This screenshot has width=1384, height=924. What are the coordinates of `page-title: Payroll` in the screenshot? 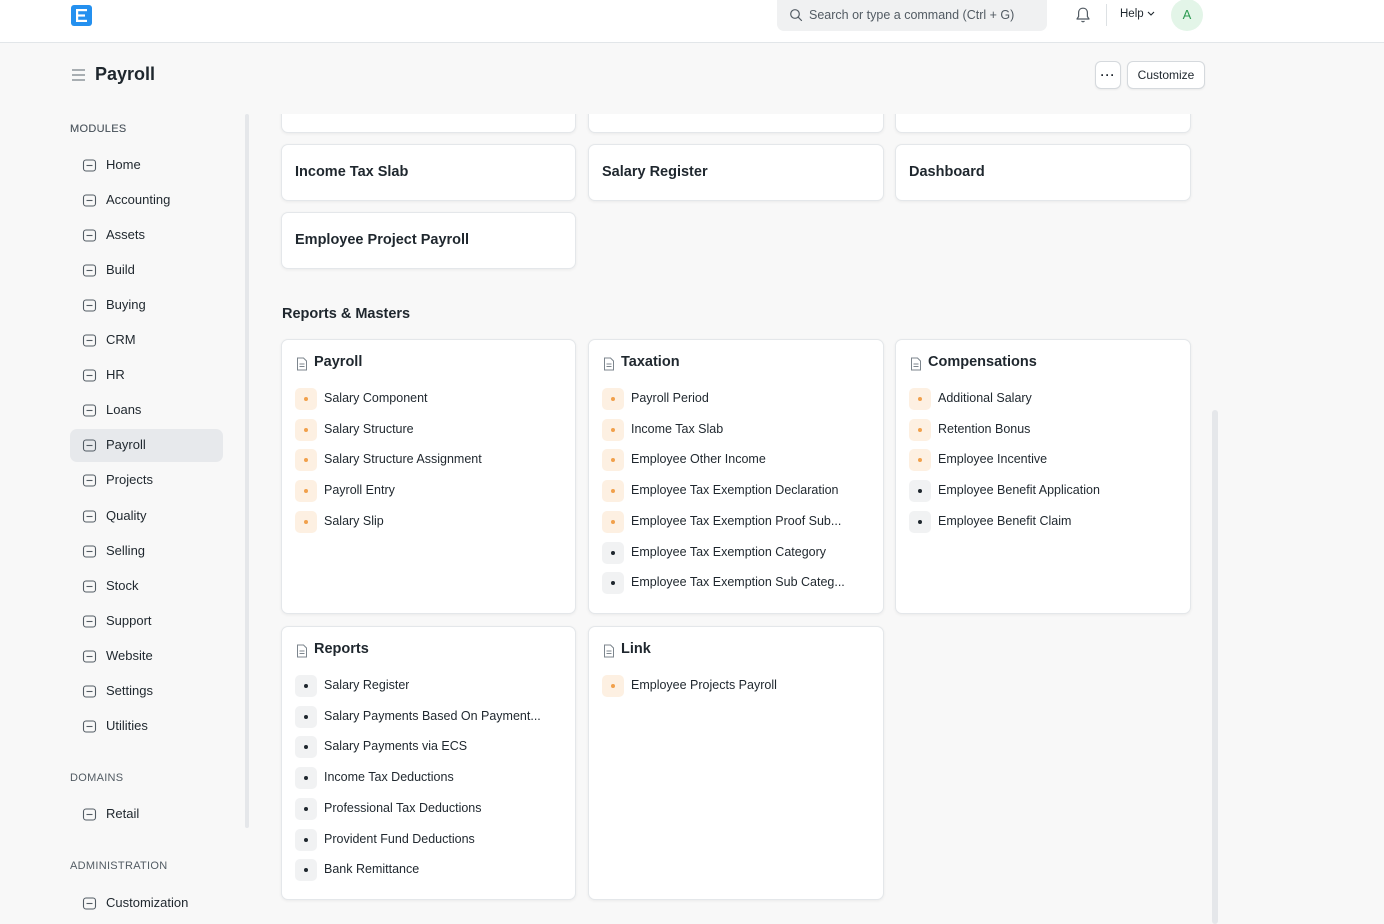 It's located at (125, 74).